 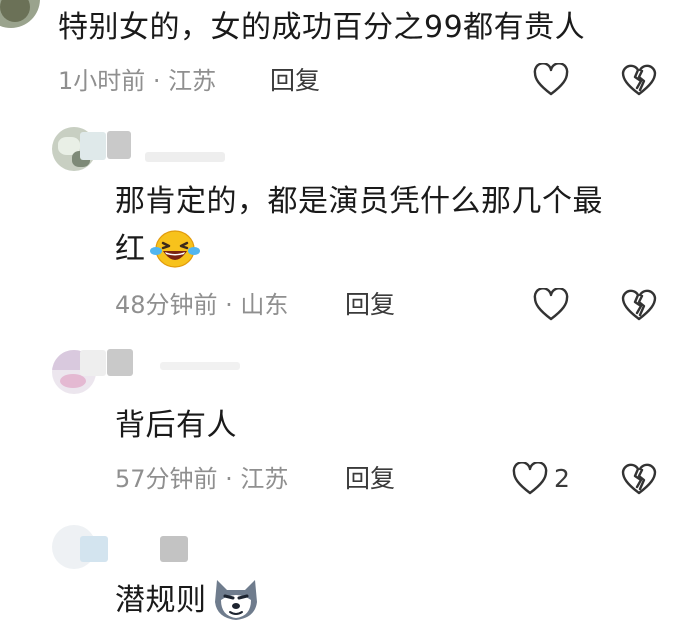 What do you see at coordinates (202, 305) in the screenshot?
I see `comment-meta: 48分钟前 · 山东` at bounding box center [202, 305].